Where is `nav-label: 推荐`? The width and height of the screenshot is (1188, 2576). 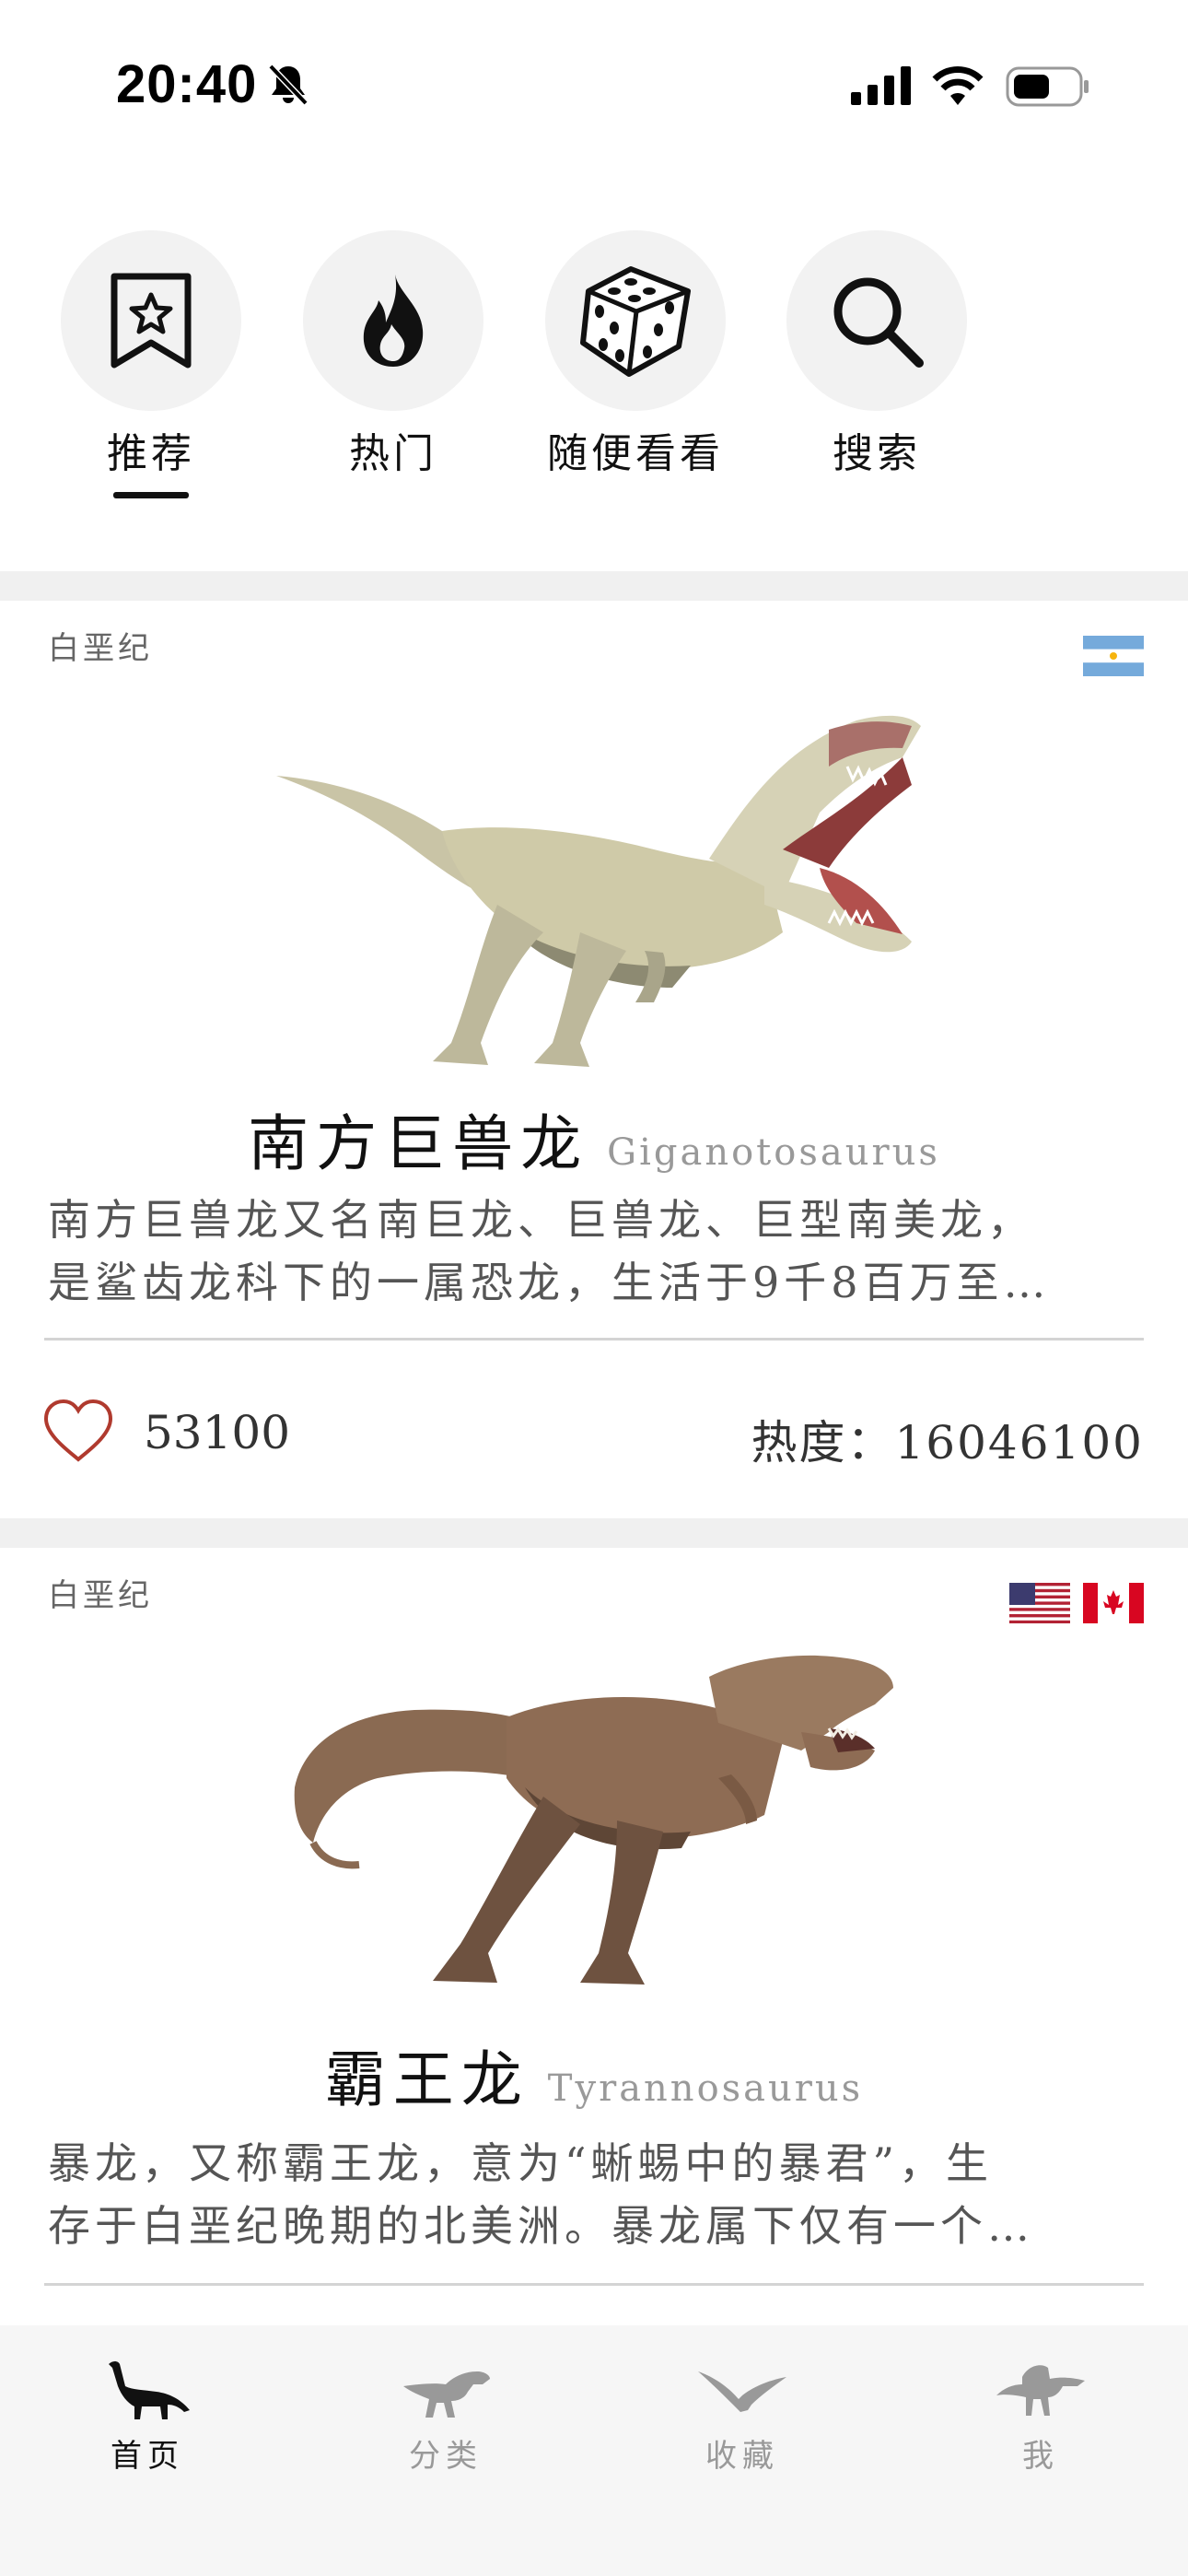 nav-label: 推荐 is located at coordinates (151, 453).